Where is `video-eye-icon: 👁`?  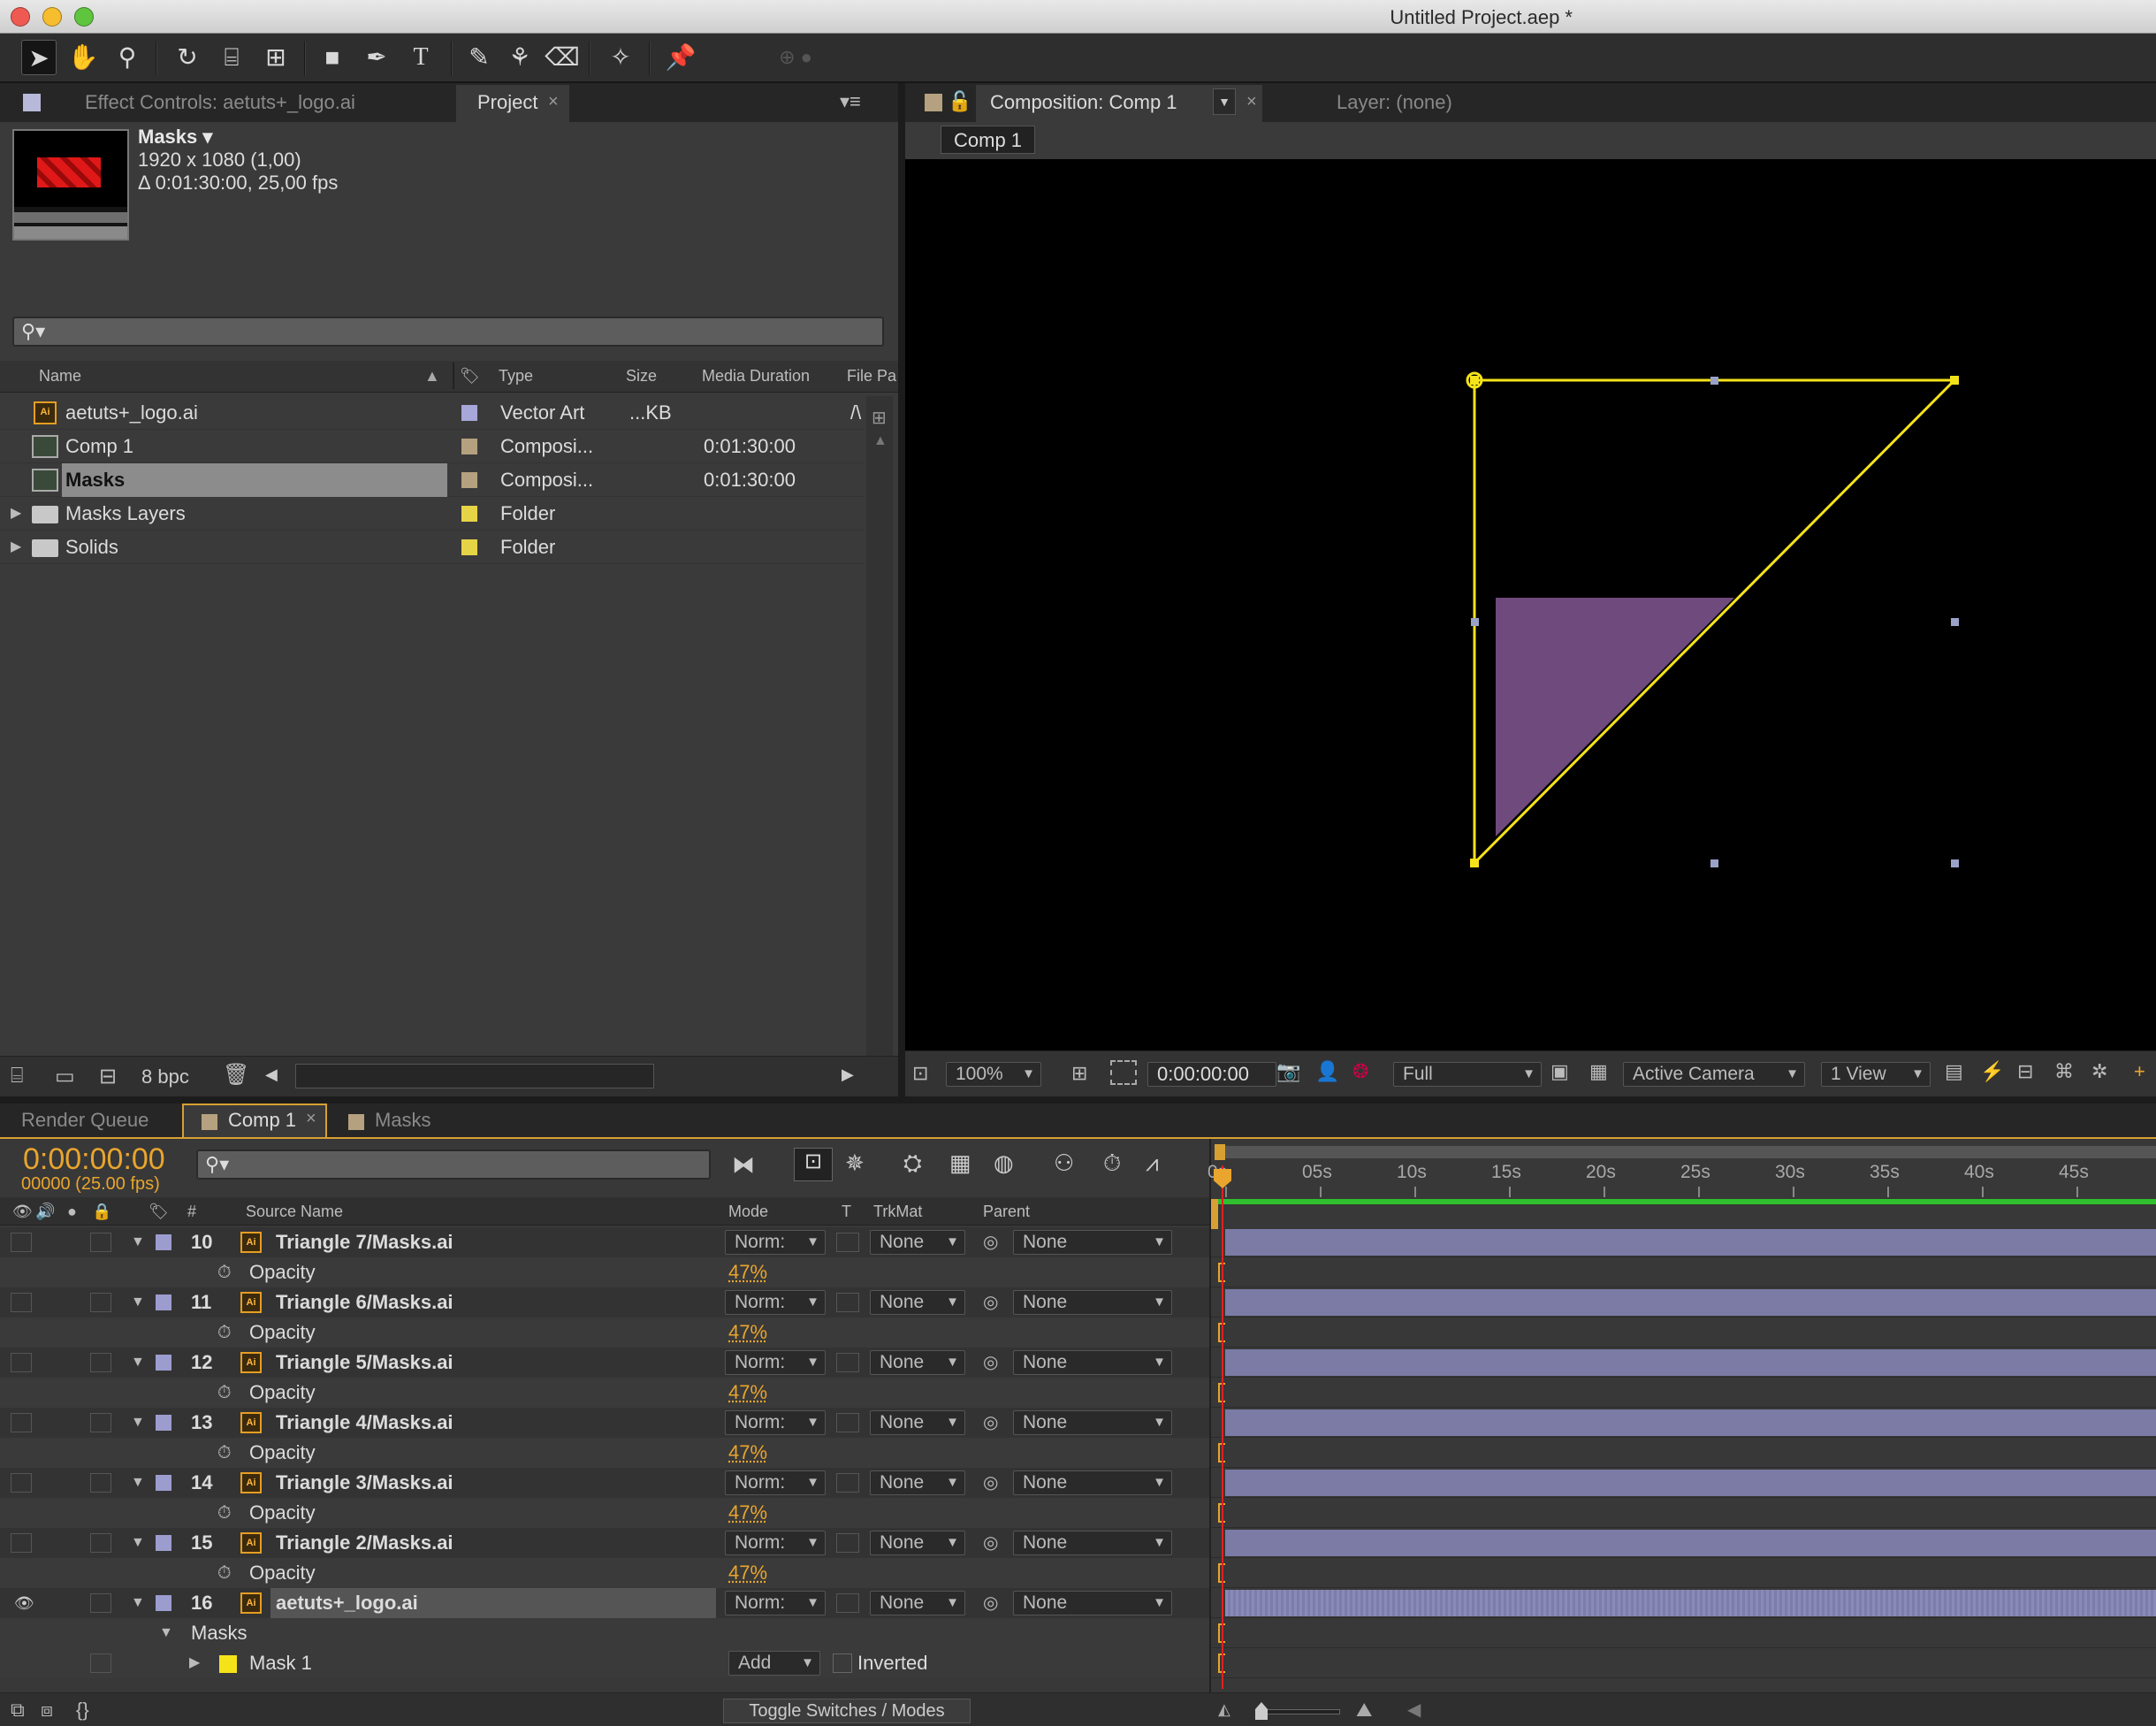 video-eye-icon: 👁 is located at coordinates (22, 1211).